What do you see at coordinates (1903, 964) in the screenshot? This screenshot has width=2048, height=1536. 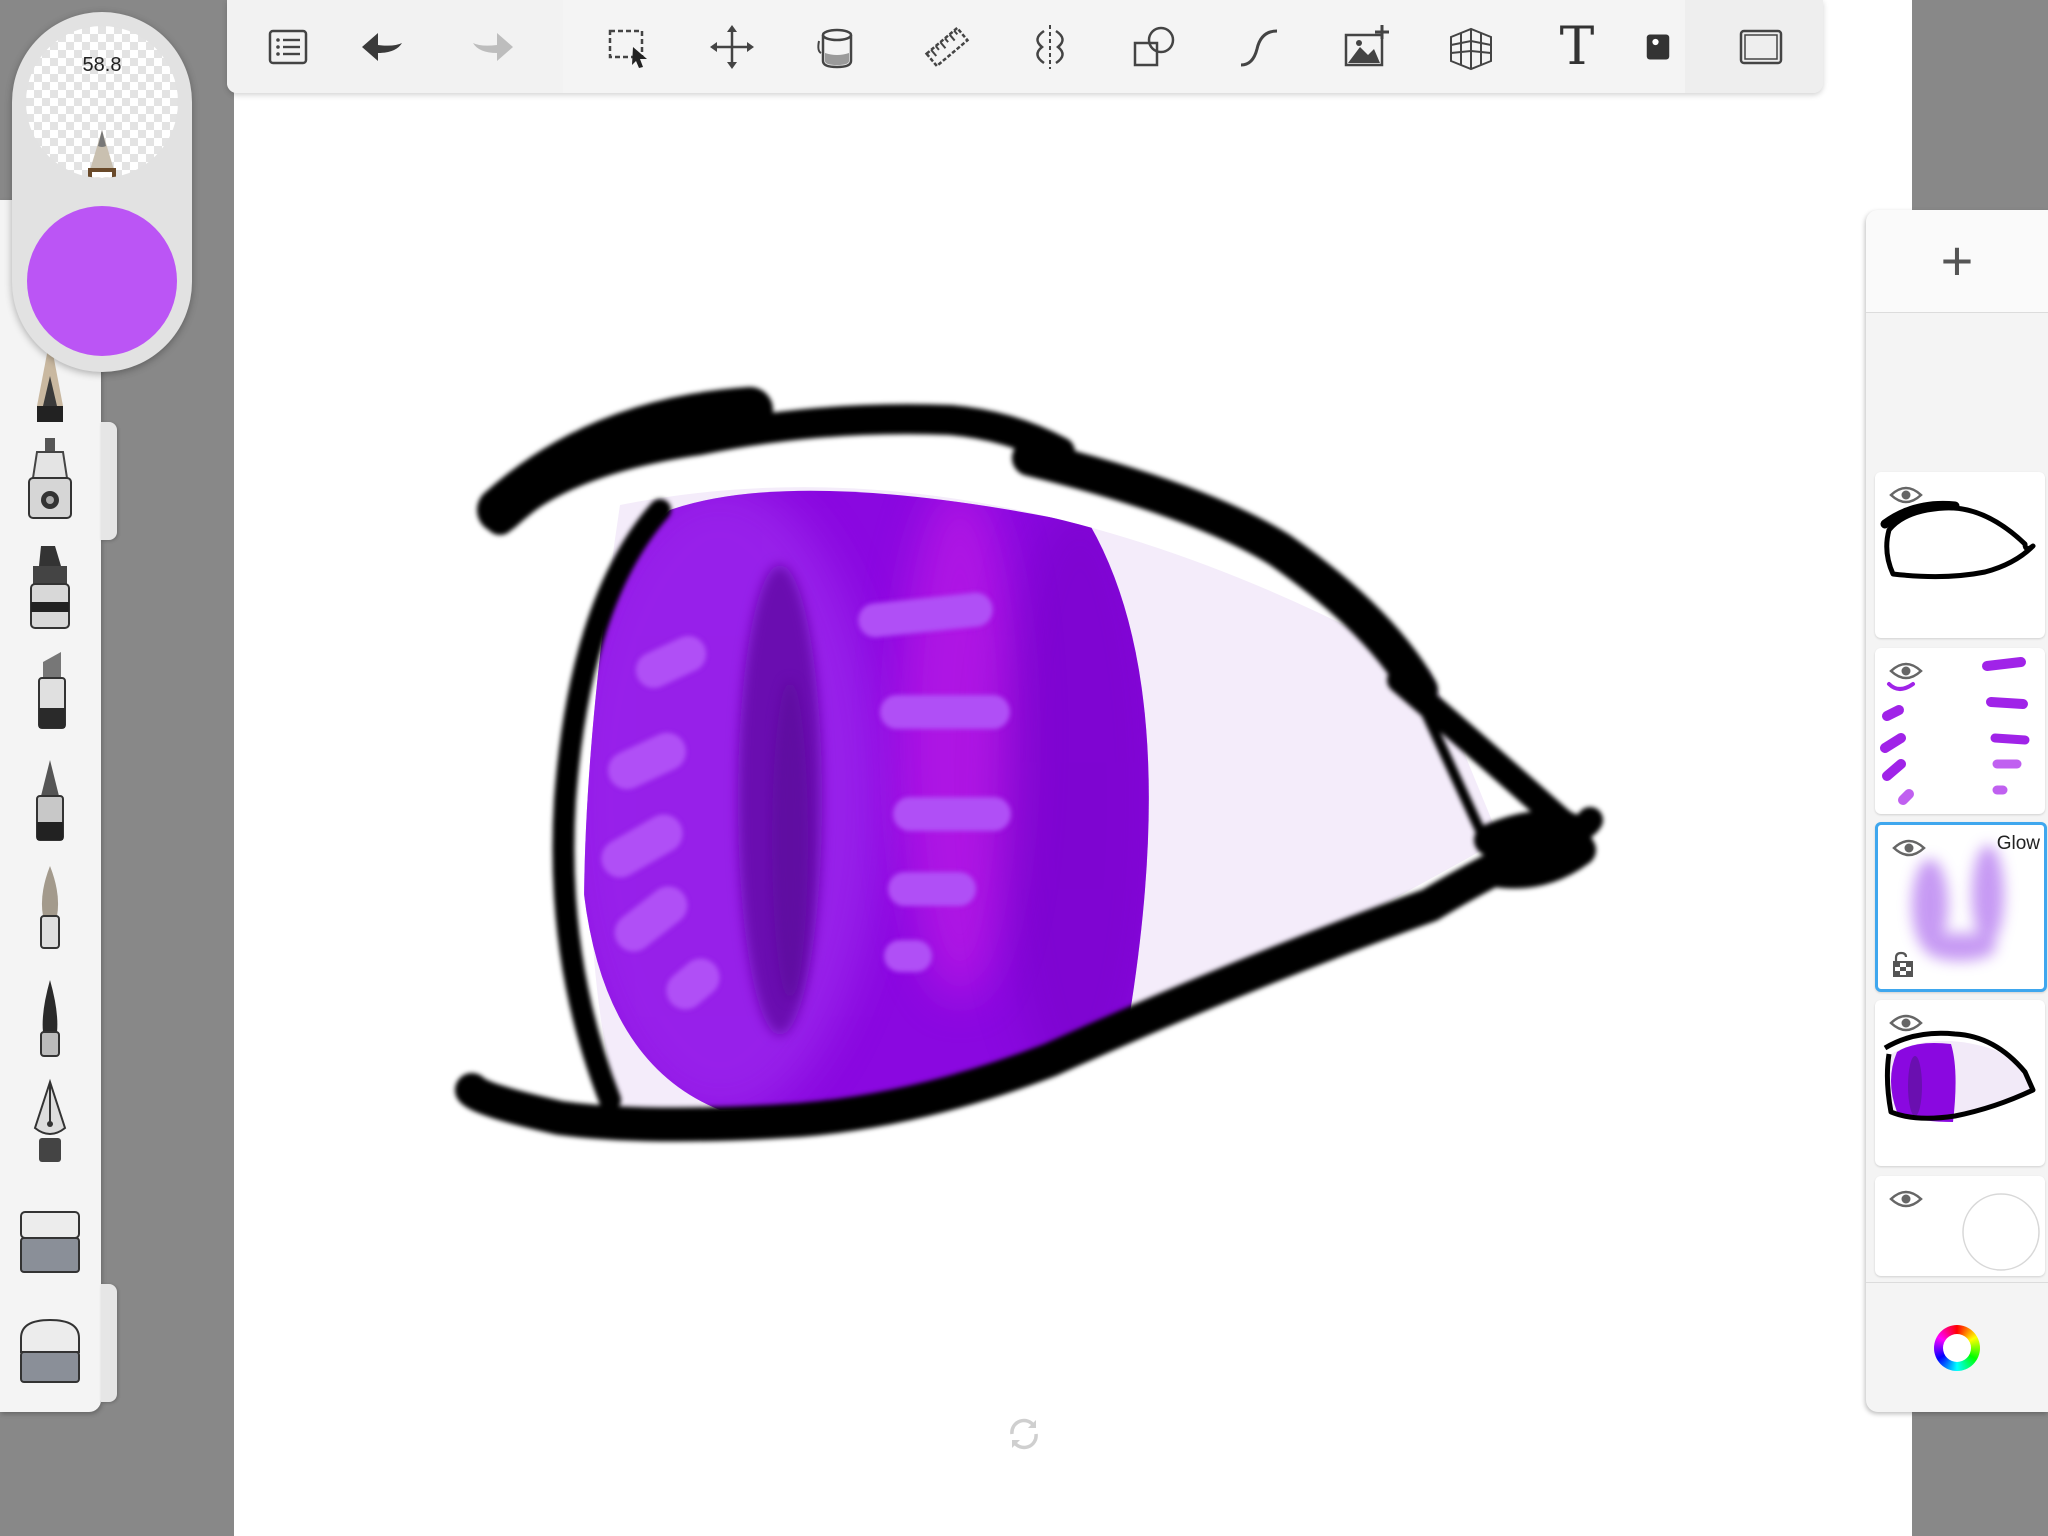 I see `alpha-lock-icon` at bounding box center [1903, 964].